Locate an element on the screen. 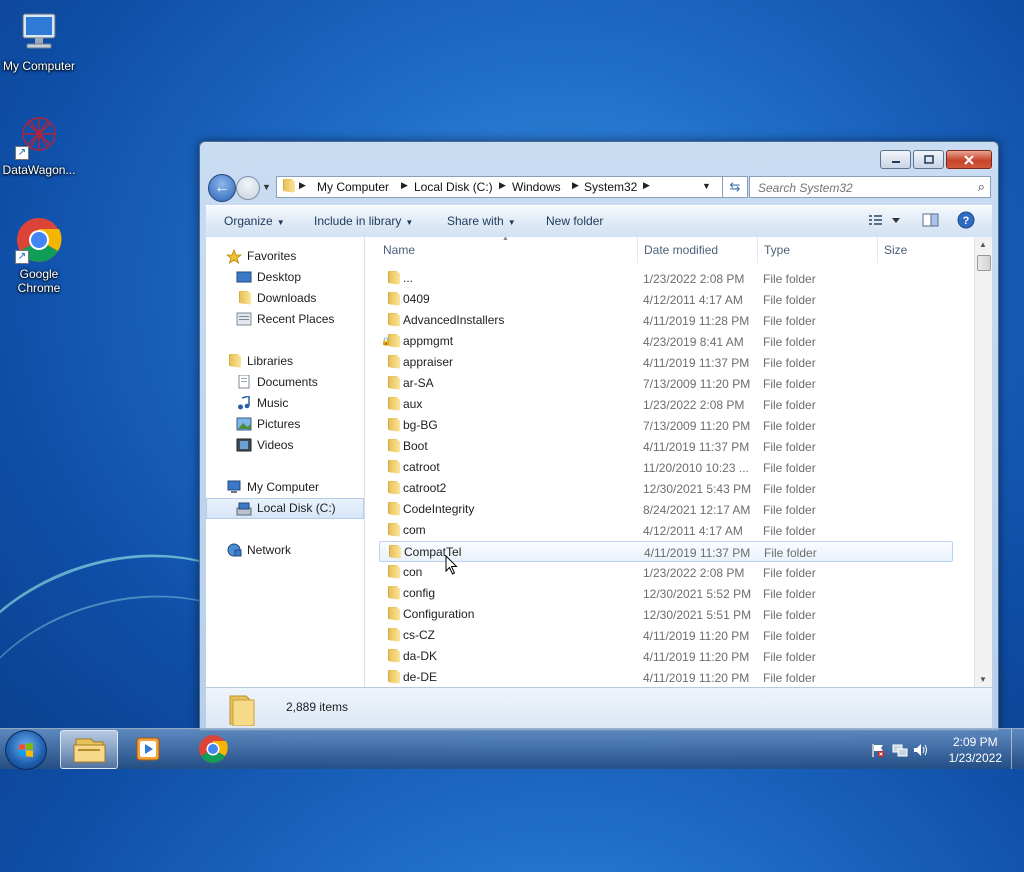 The width and height of the screenshot is (1024, 872). address-history-dropdown-icon: ▼ is located at coordinates (706, 186).